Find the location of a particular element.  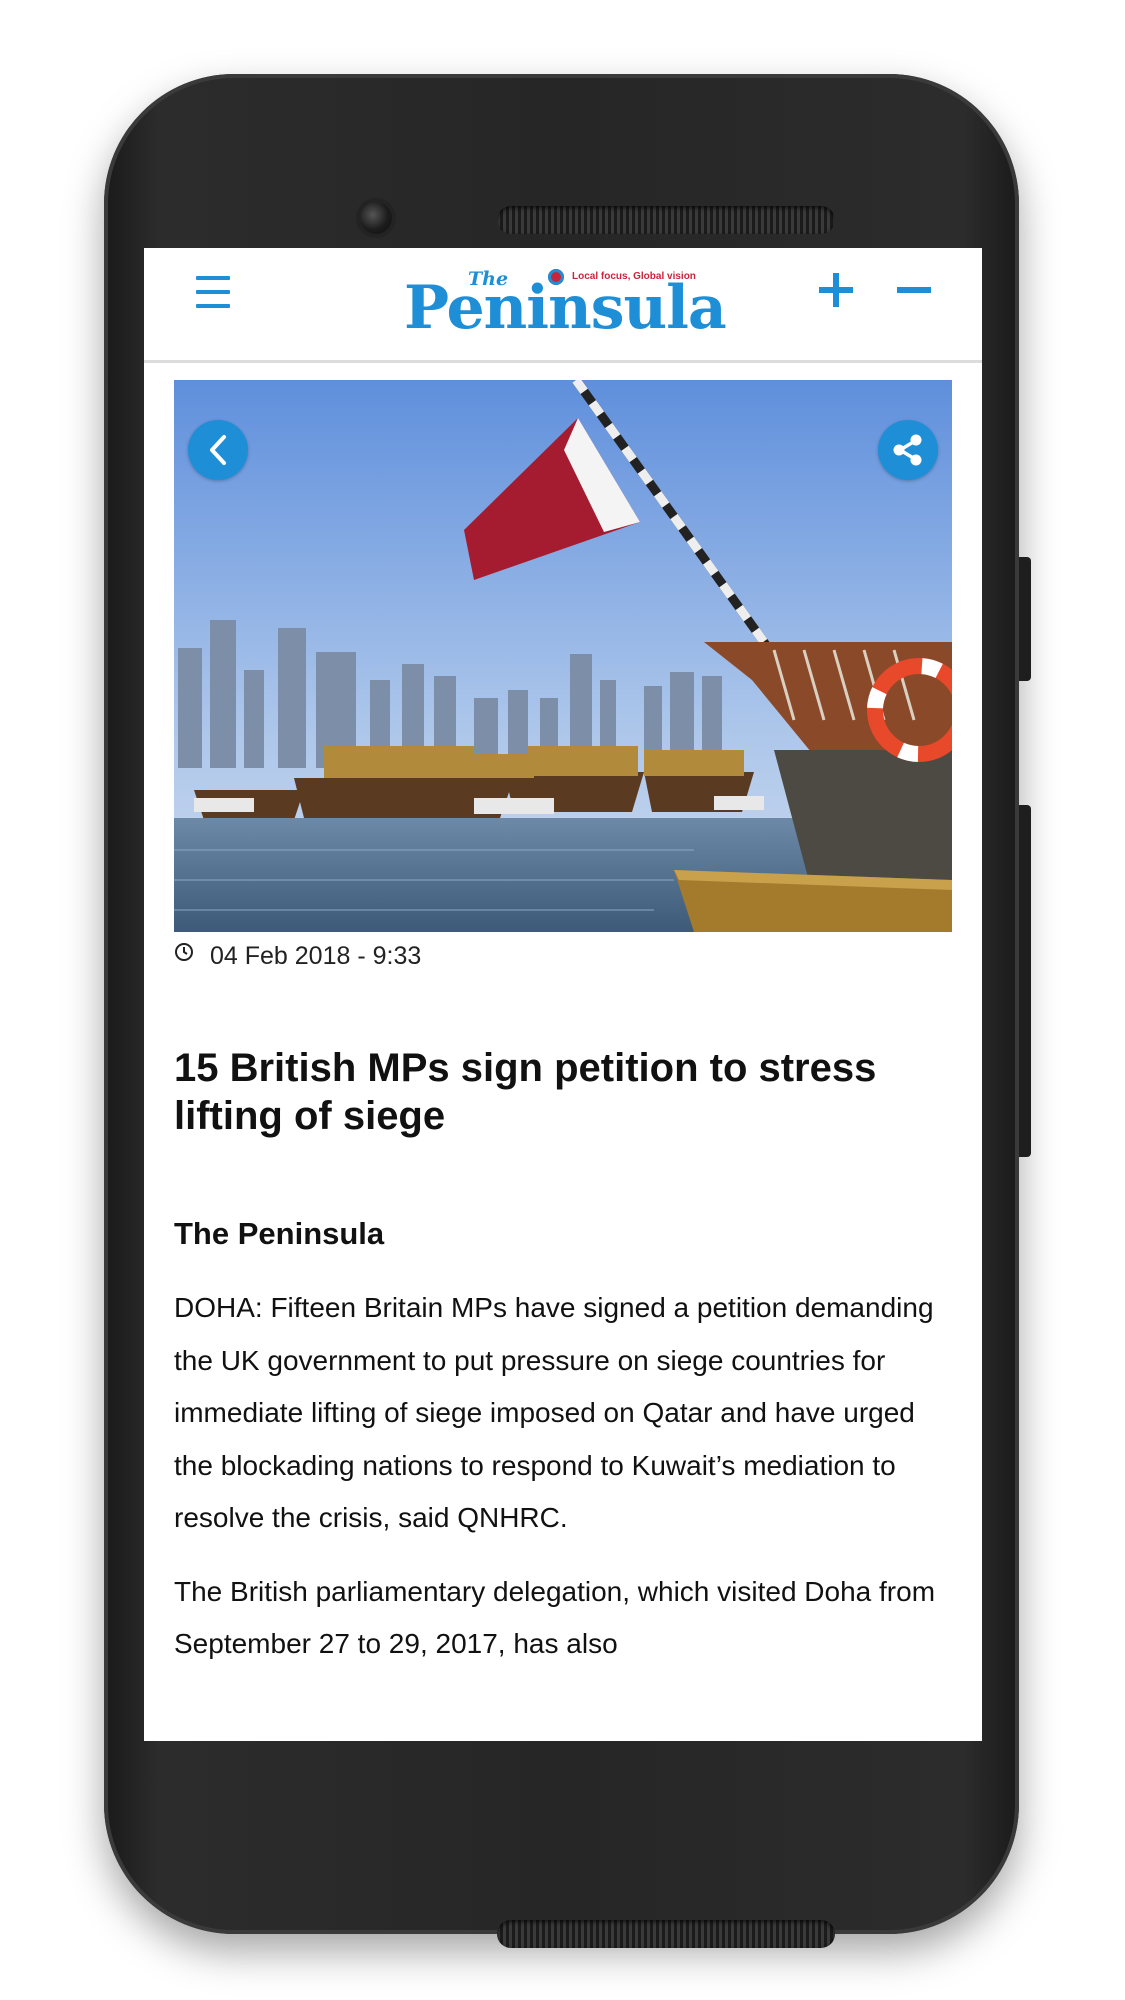

logo-wordmark: Peninsula is located at coordinates (565, 308).